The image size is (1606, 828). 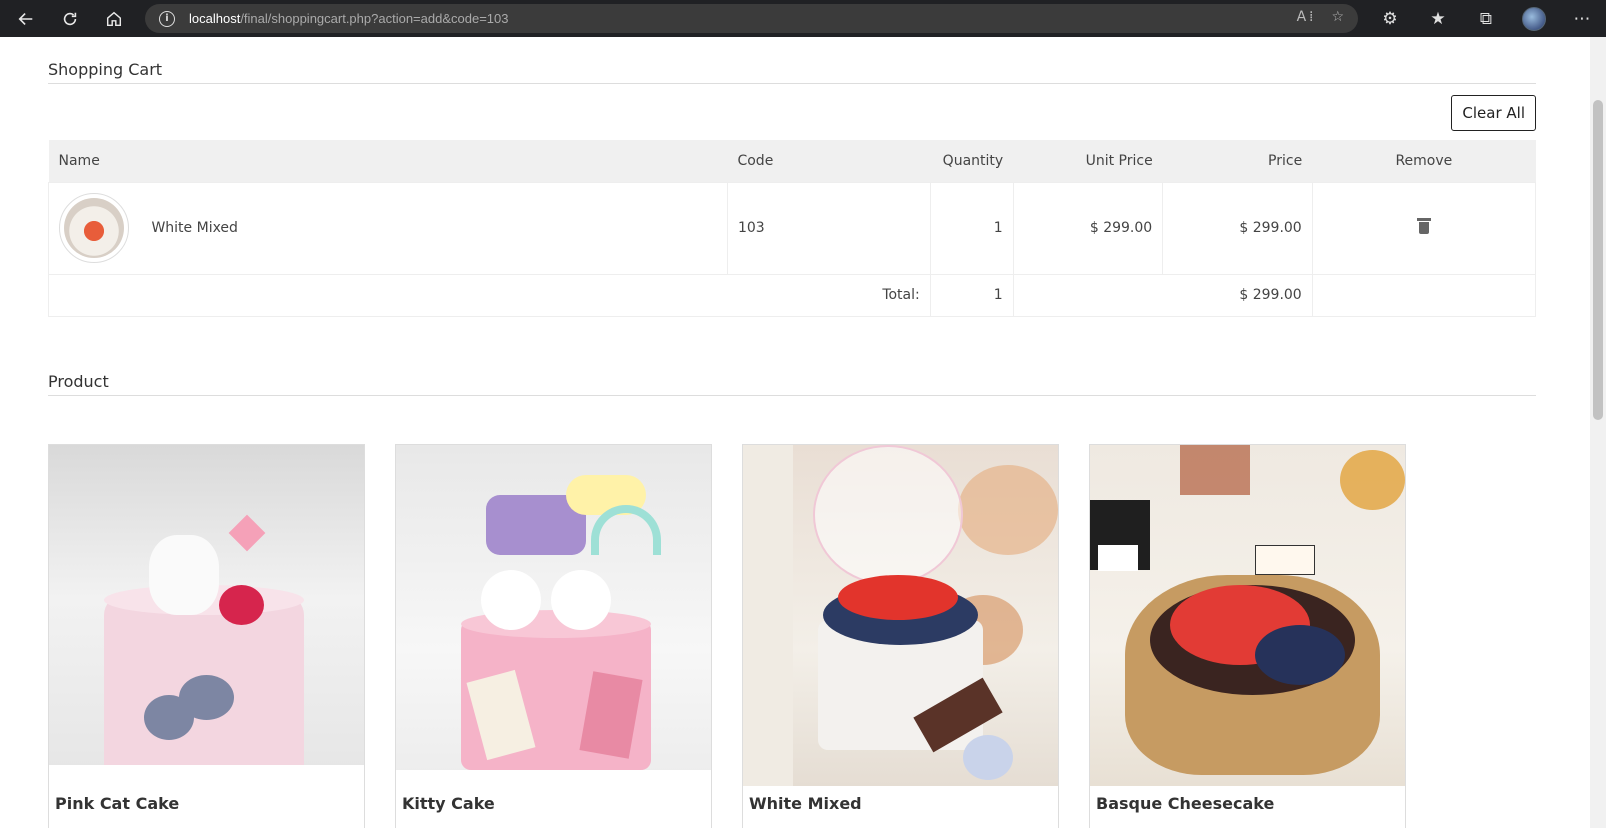 What do you see at coordinates (1088, 228) in the screenshot?
I see `item-unit-price: $ 299.00` at bounding box center [1088, 228].